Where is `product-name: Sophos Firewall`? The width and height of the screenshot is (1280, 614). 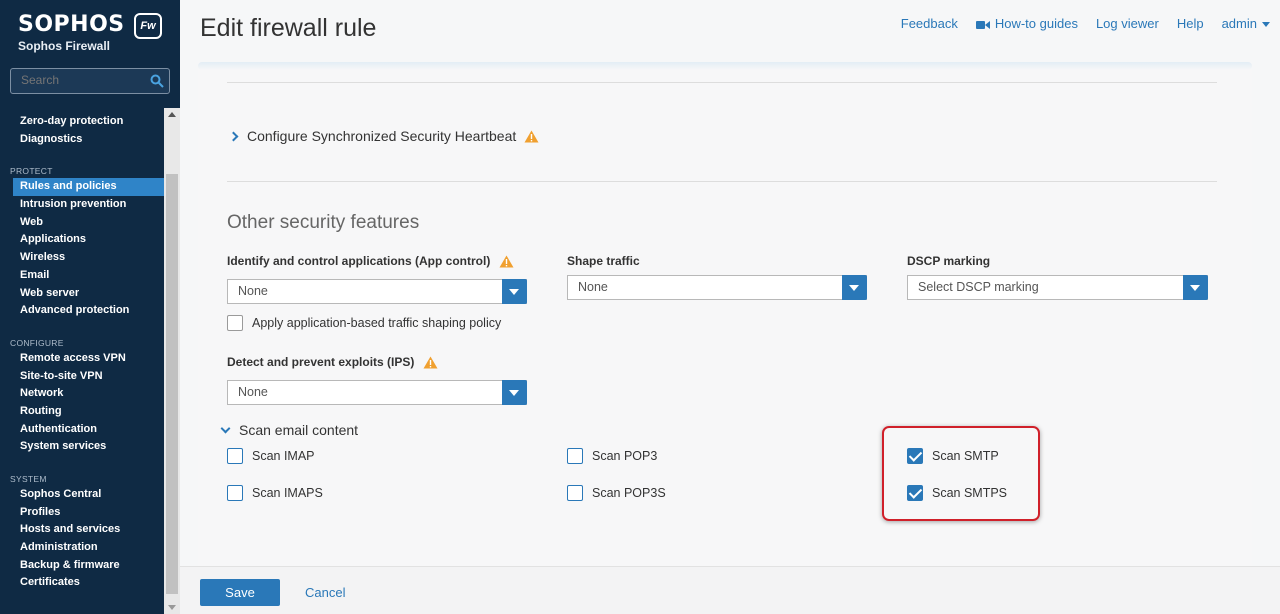 product-name: Sophos Firewall is located at coordinates (64, 46).